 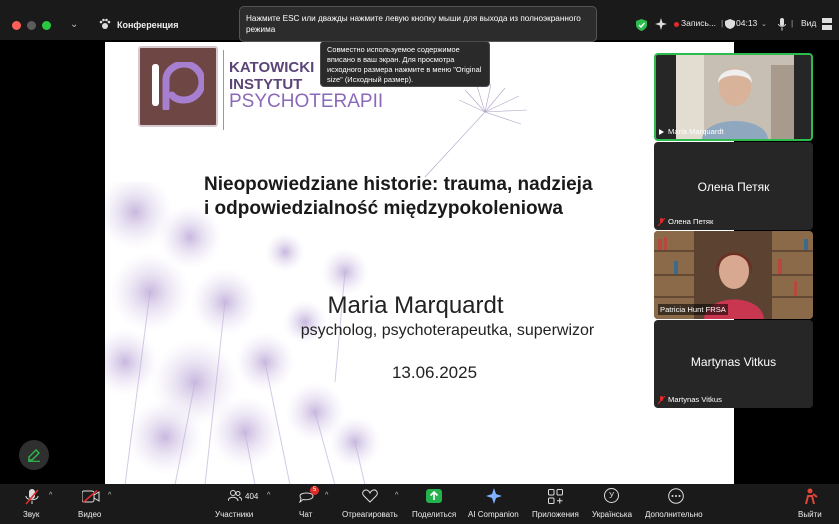 What do you see at coordinates (730, 24) in the screenshot?
I see `shield-small-icon` at bounding box center [730, 24].